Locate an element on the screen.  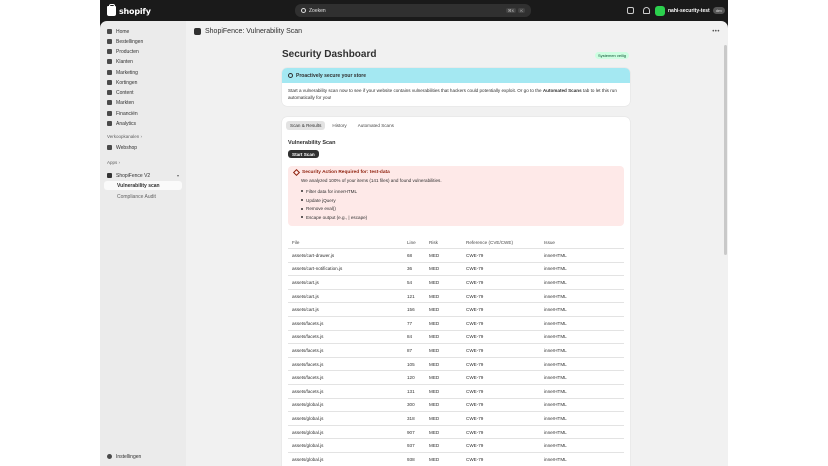
section-title: Vulnerability Scan is located at coordinates (312, 143).